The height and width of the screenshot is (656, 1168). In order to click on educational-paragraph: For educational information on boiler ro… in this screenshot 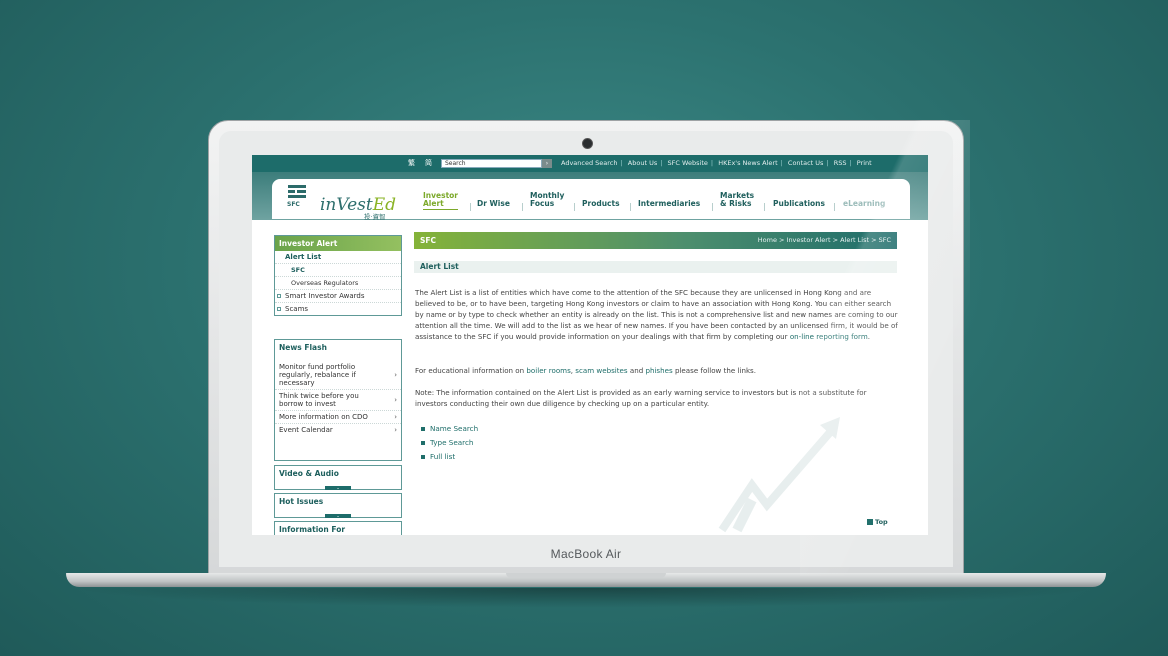, I will do `click(586, 370)`.